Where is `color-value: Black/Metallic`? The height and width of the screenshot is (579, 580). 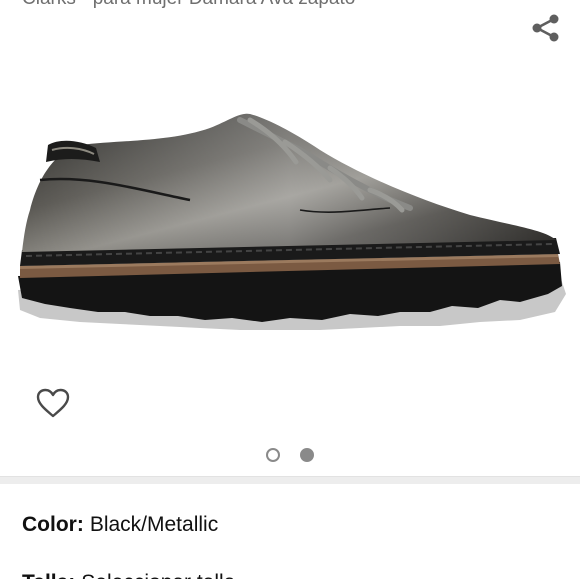 color-value: Black/Metallic is located at coordinates (154, 524).